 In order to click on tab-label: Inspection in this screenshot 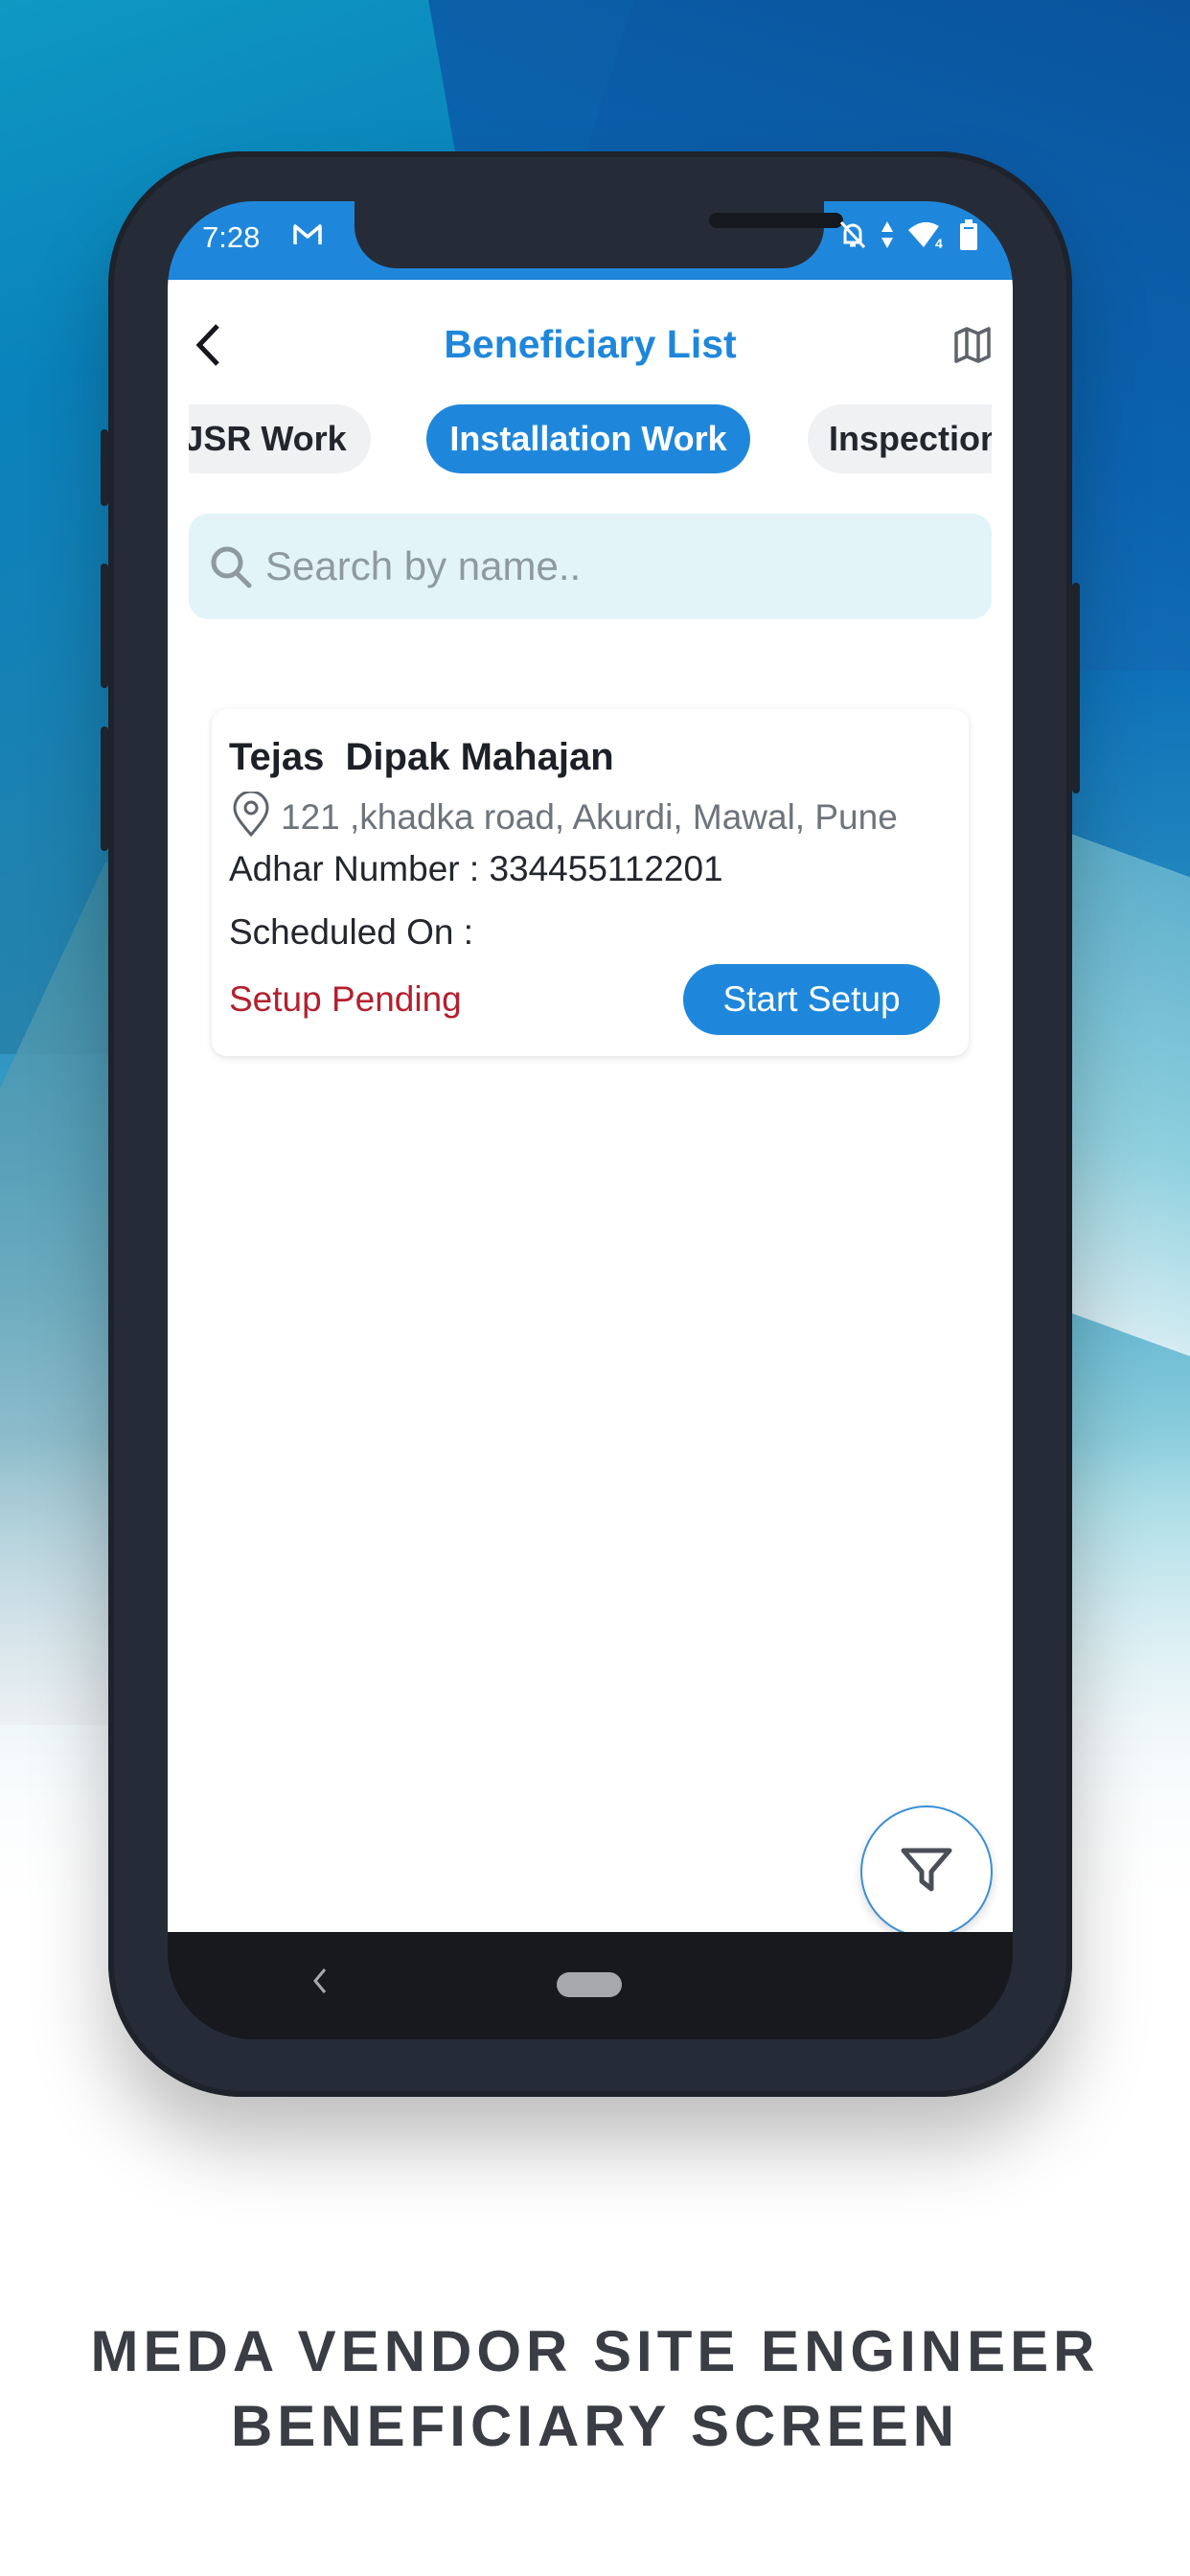, I will do `click(911, 438)`.